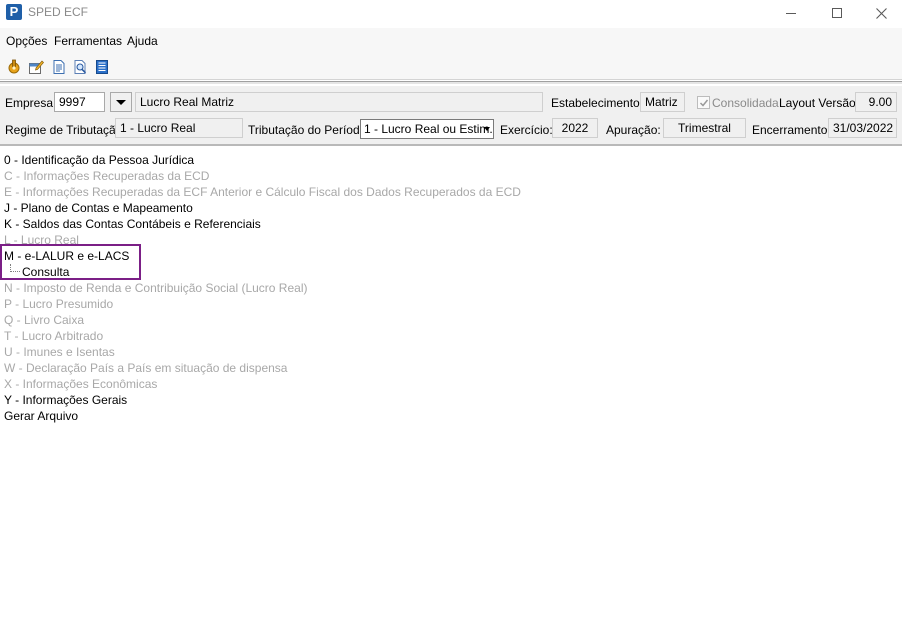  Describe the element at coordinates (487, 129) in the screenshot. I see `select-arrow-icon` at that location.